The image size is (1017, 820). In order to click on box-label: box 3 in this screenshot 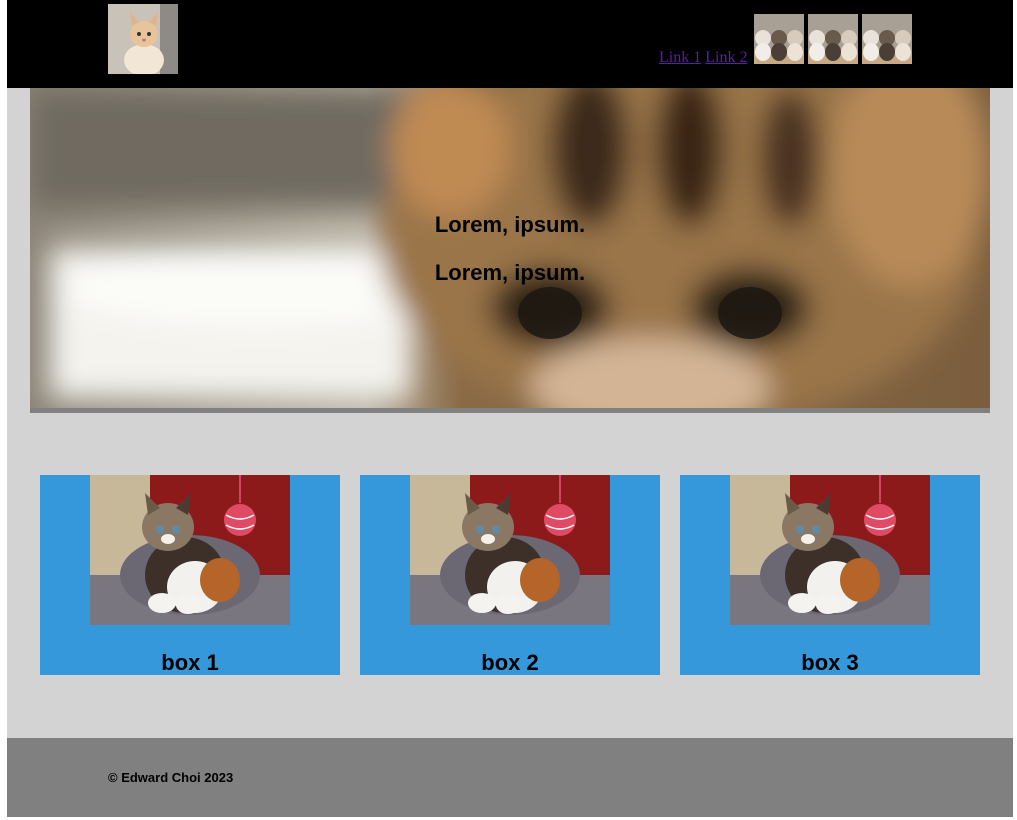, I will do `click(830, 662)`.